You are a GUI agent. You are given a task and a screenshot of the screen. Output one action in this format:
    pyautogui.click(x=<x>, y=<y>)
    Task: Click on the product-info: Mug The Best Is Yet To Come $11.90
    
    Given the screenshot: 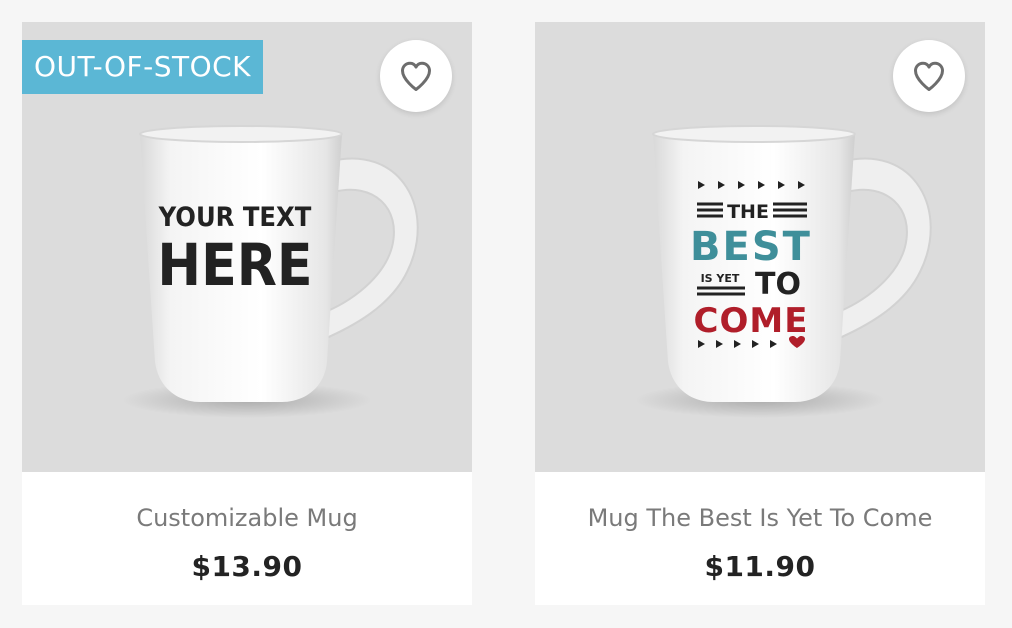 What is the action you would take?
    pyautogui.click(x=760, y=538)
    